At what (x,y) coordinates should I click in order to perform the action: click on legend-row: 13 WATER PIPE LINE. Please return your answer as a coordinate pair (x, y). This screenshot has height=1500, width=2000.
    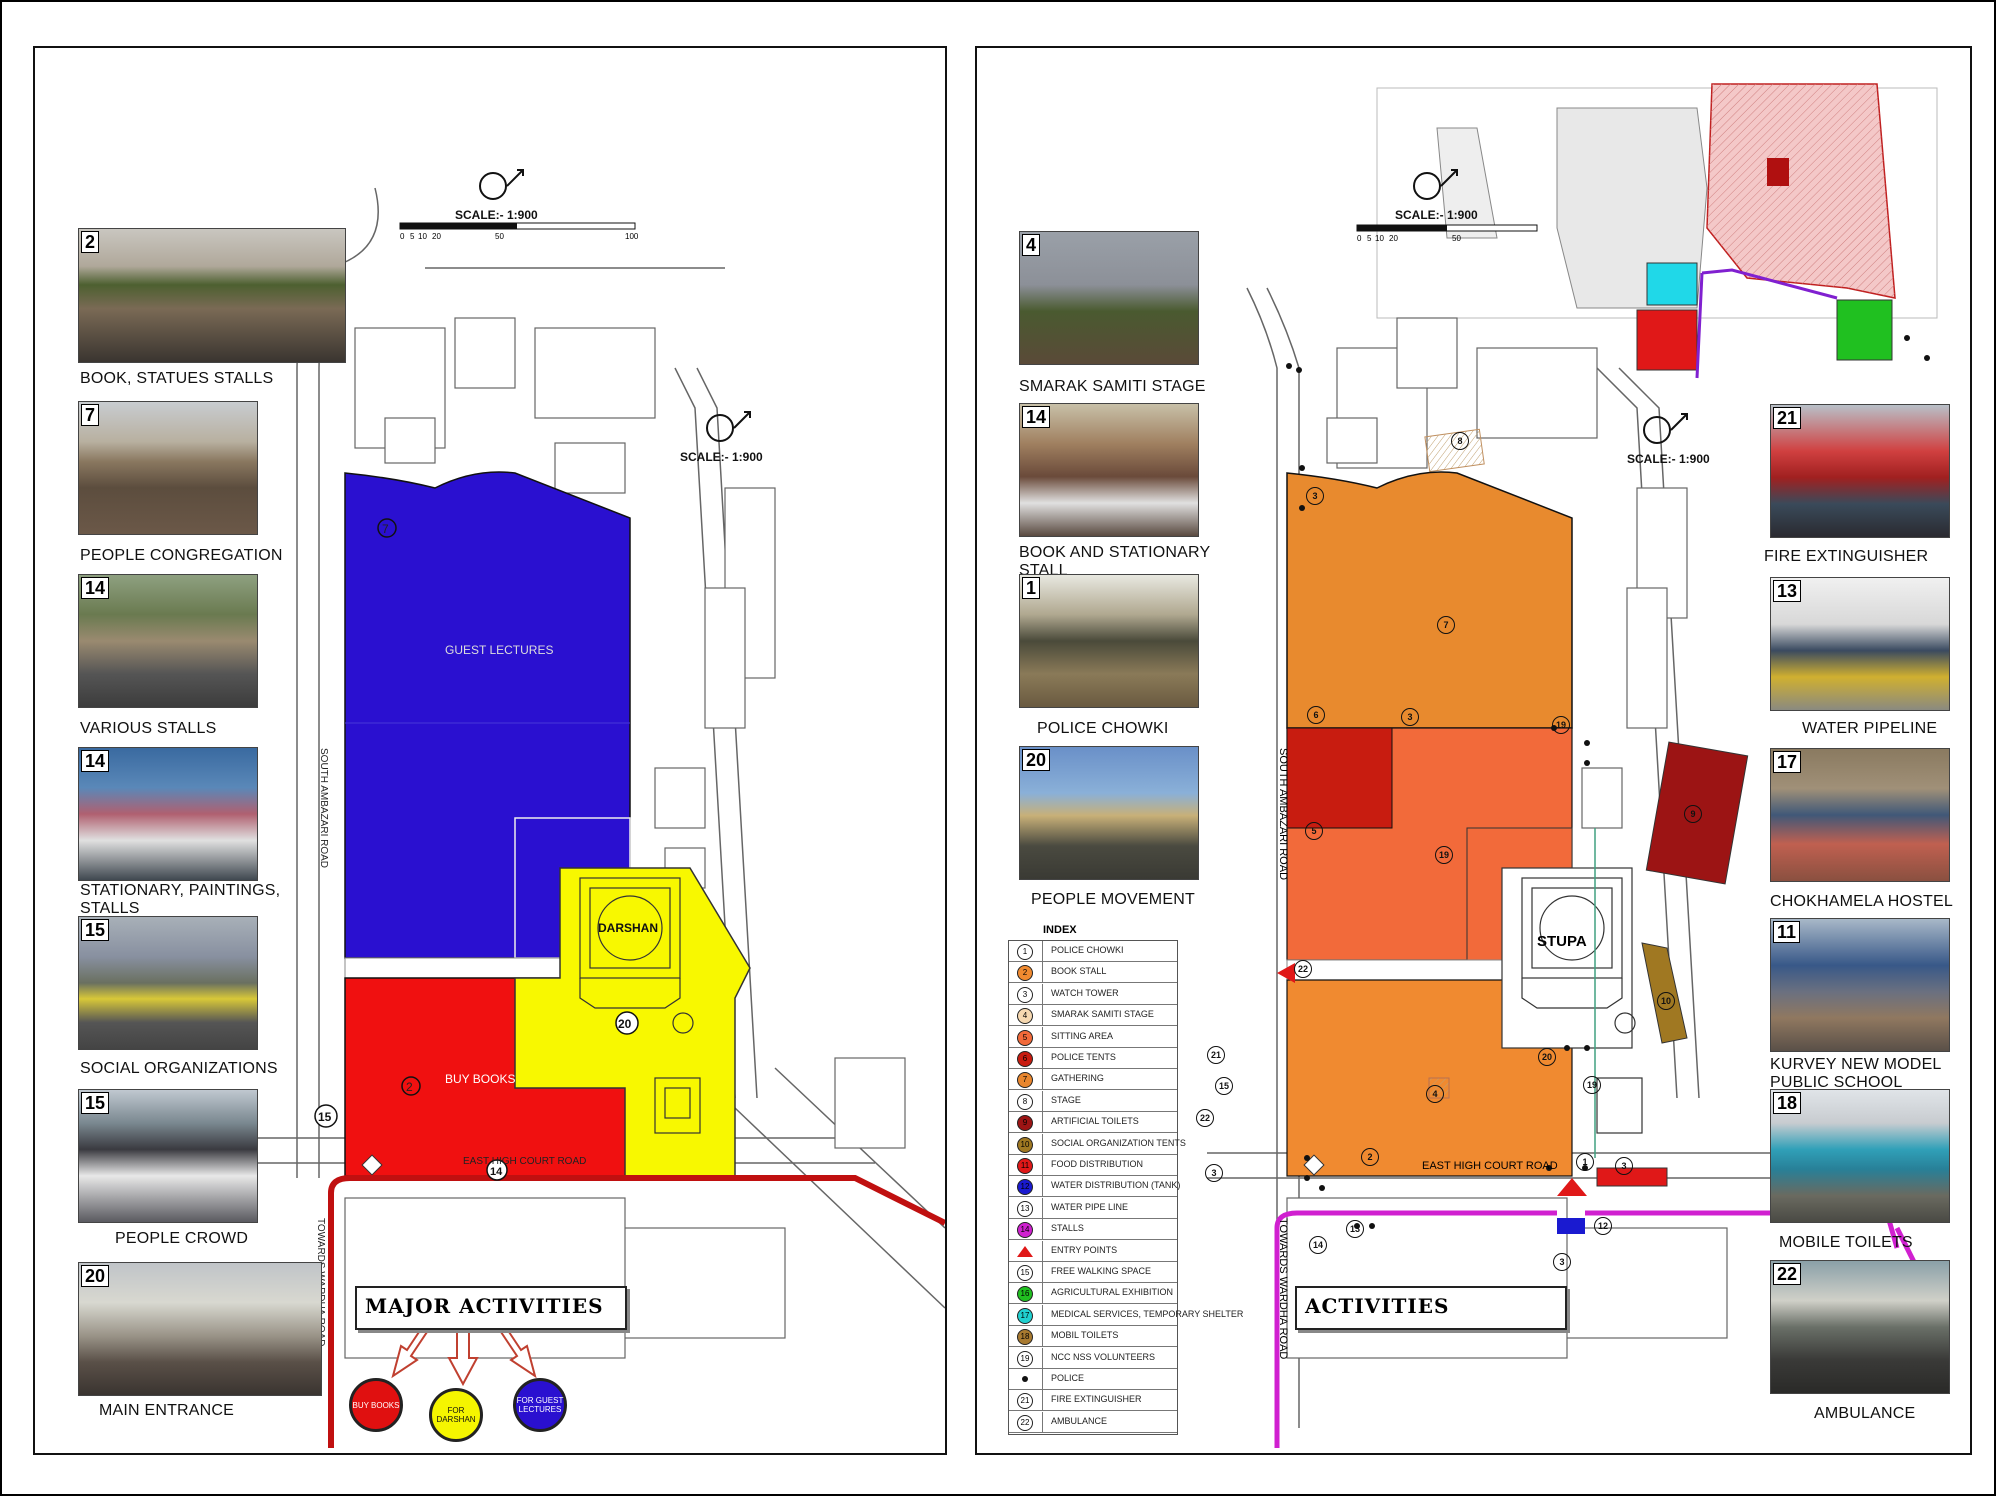
    Looking at the image, I should click on (1093, 1208).